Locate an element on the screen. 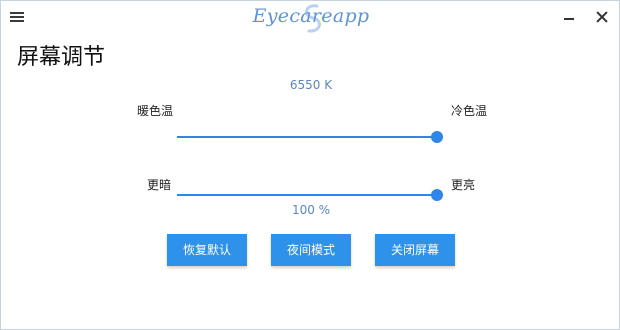 The image size is (620, 330). title-bar: Eyecareapp is located at coordinates (310, 18).